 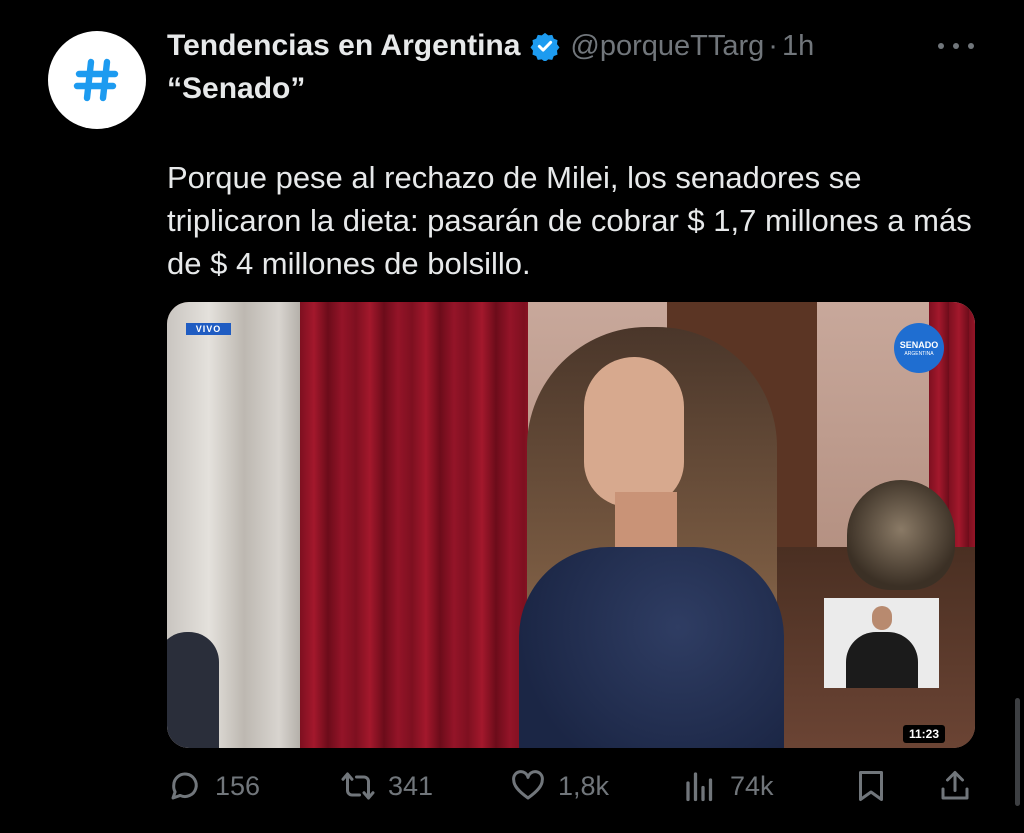 I want to click on like-button: 1,8k, so click(x=559, y=786).